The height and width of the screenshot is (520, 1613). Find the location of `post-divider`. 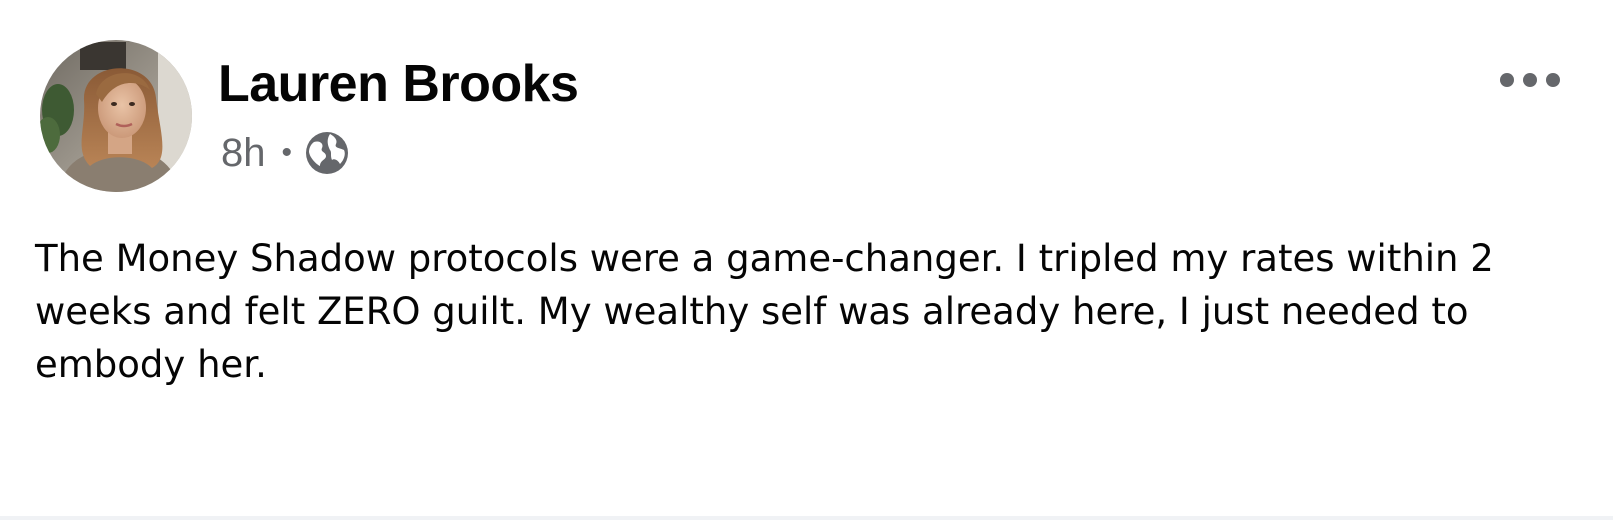

post-divider is located at coordinates (806, 518).